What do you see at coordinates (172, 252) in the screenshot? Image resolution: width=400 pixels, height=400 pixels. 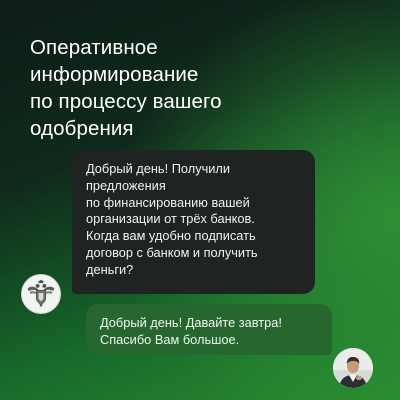 I see `message-line: договор с банком и получить` at bounding box center [172, 252].